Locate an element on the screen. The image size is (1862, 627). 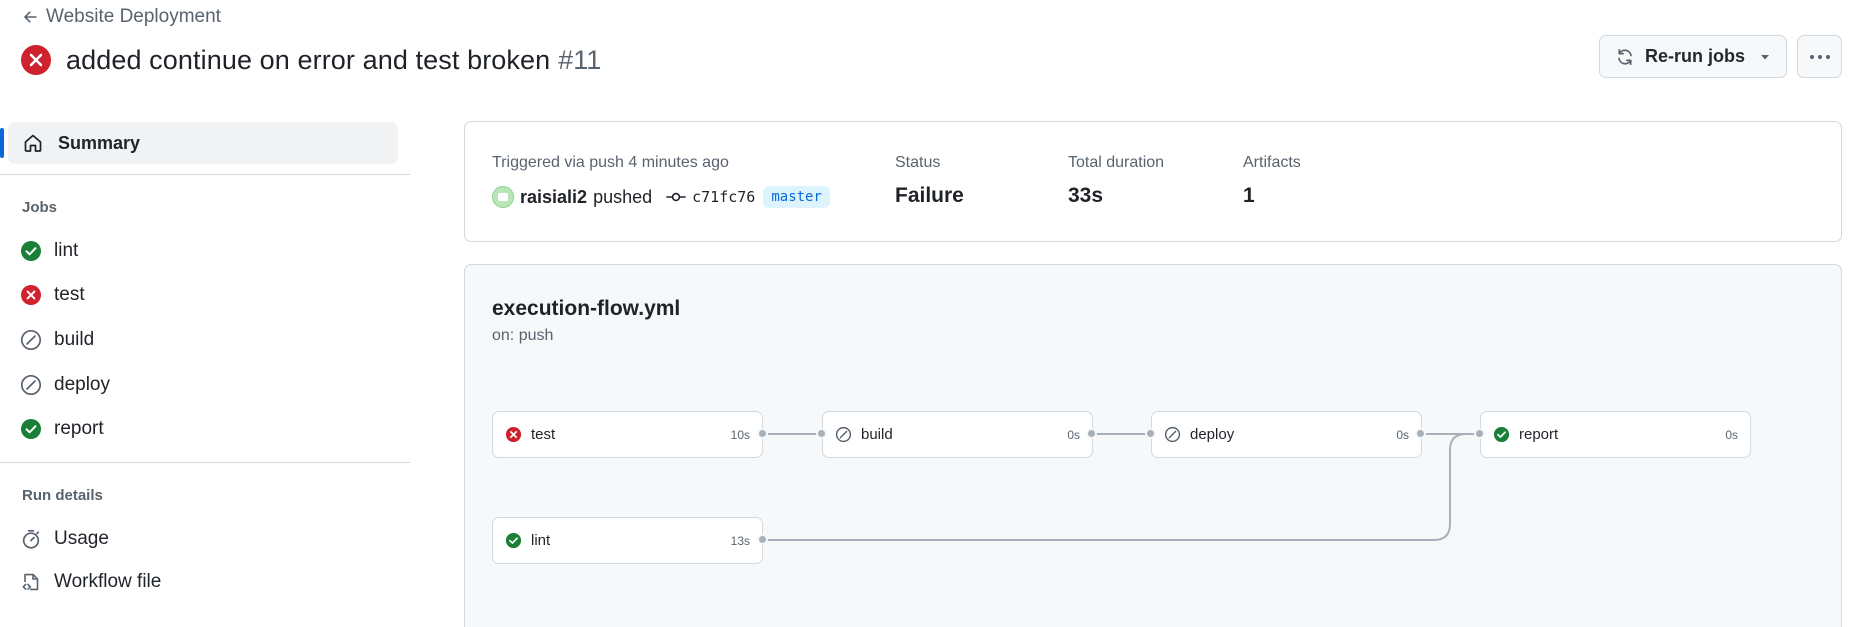
status-label: Status is located at coordinates (918, 162).